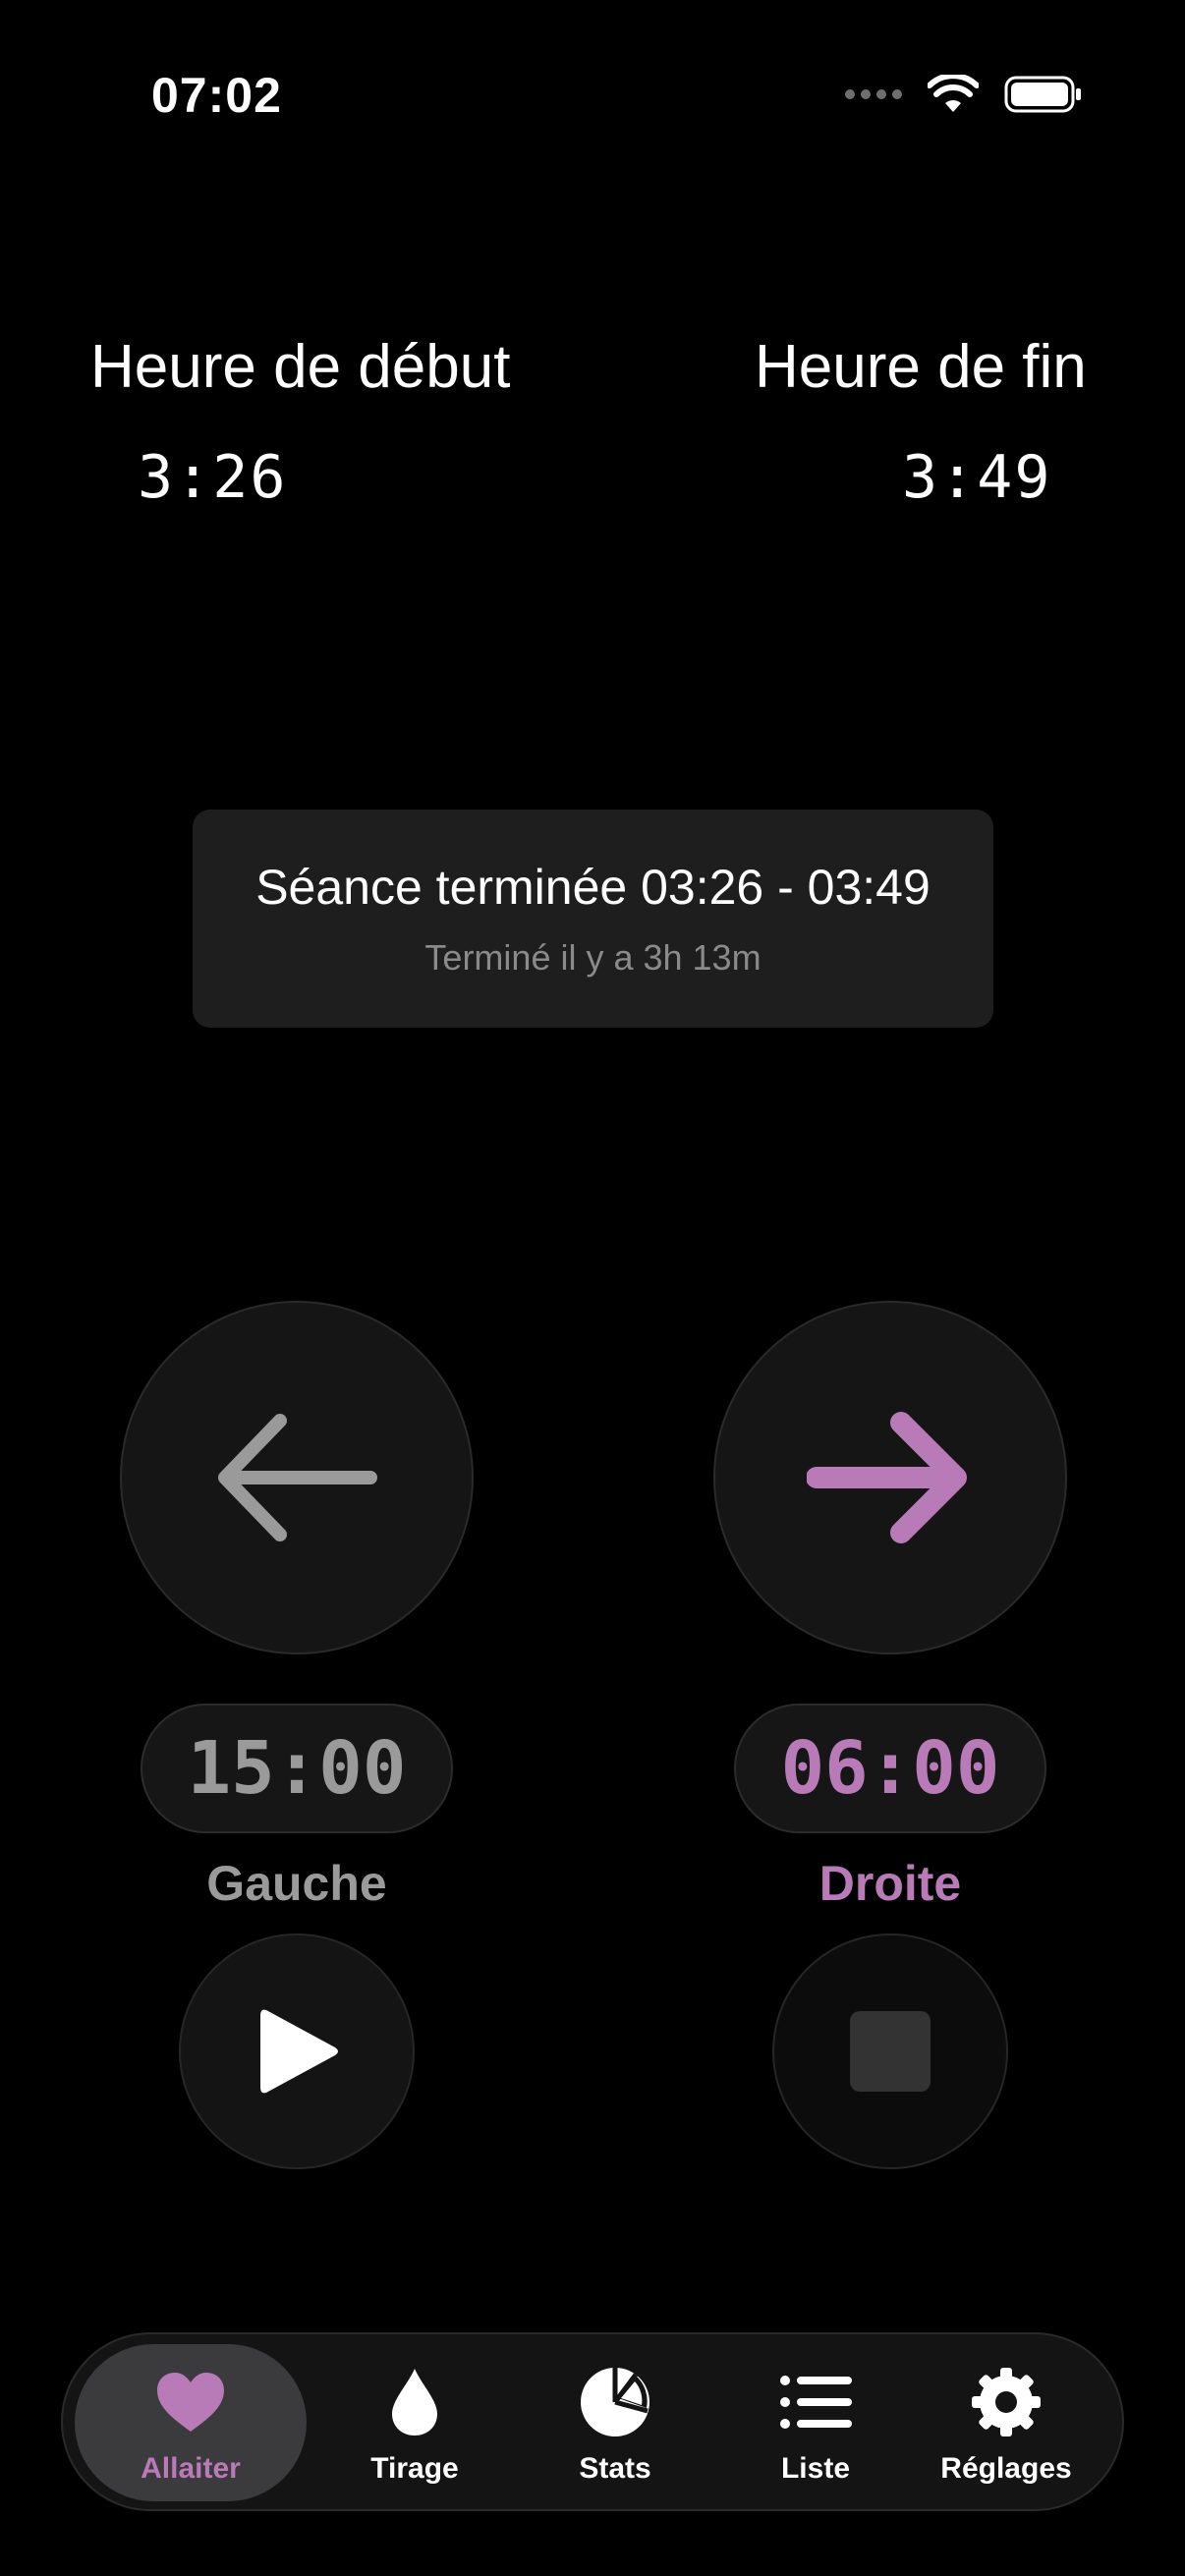 The height and width of the screenshot is (2576, 1185). What do you see at coordinates (970, 422) in the screenshot?
I see `end-time-block: Heure de fin 3:49` at bounding box center [970, 422].